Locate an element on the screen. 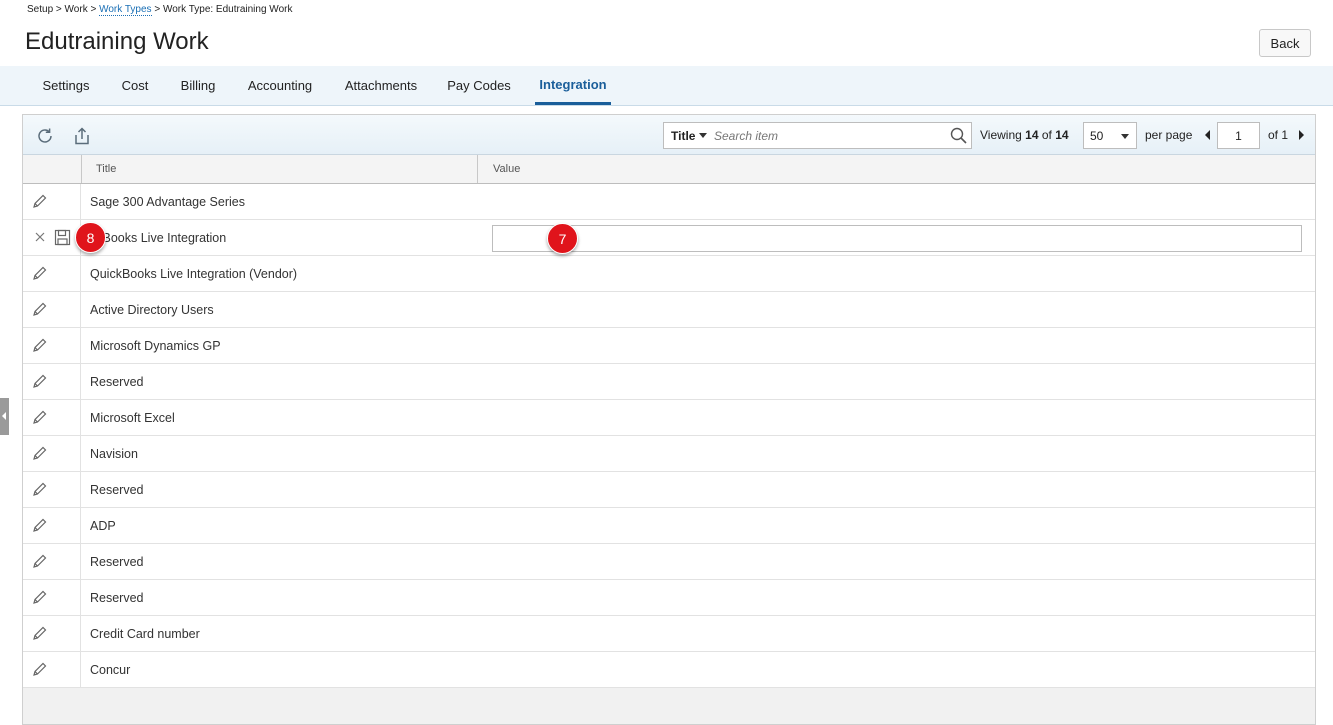 The height and width of the screenshot is (725, 1333). next-page-icon is located at coordinates (1301, 135).